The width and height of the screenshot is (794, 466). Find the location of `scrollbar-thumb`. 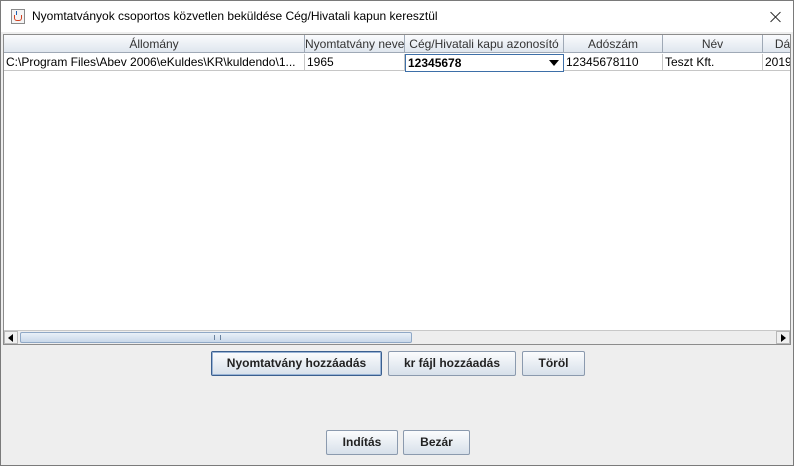

scrollbar-thumb is located at coordinates (216, 337).